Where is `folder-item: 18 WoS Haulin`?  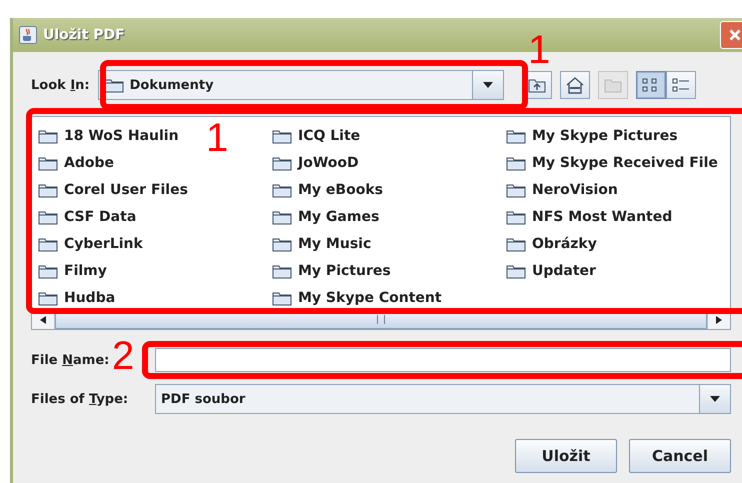 folder-item: 18 WoS Haulin is located at coordinates (108, 135).